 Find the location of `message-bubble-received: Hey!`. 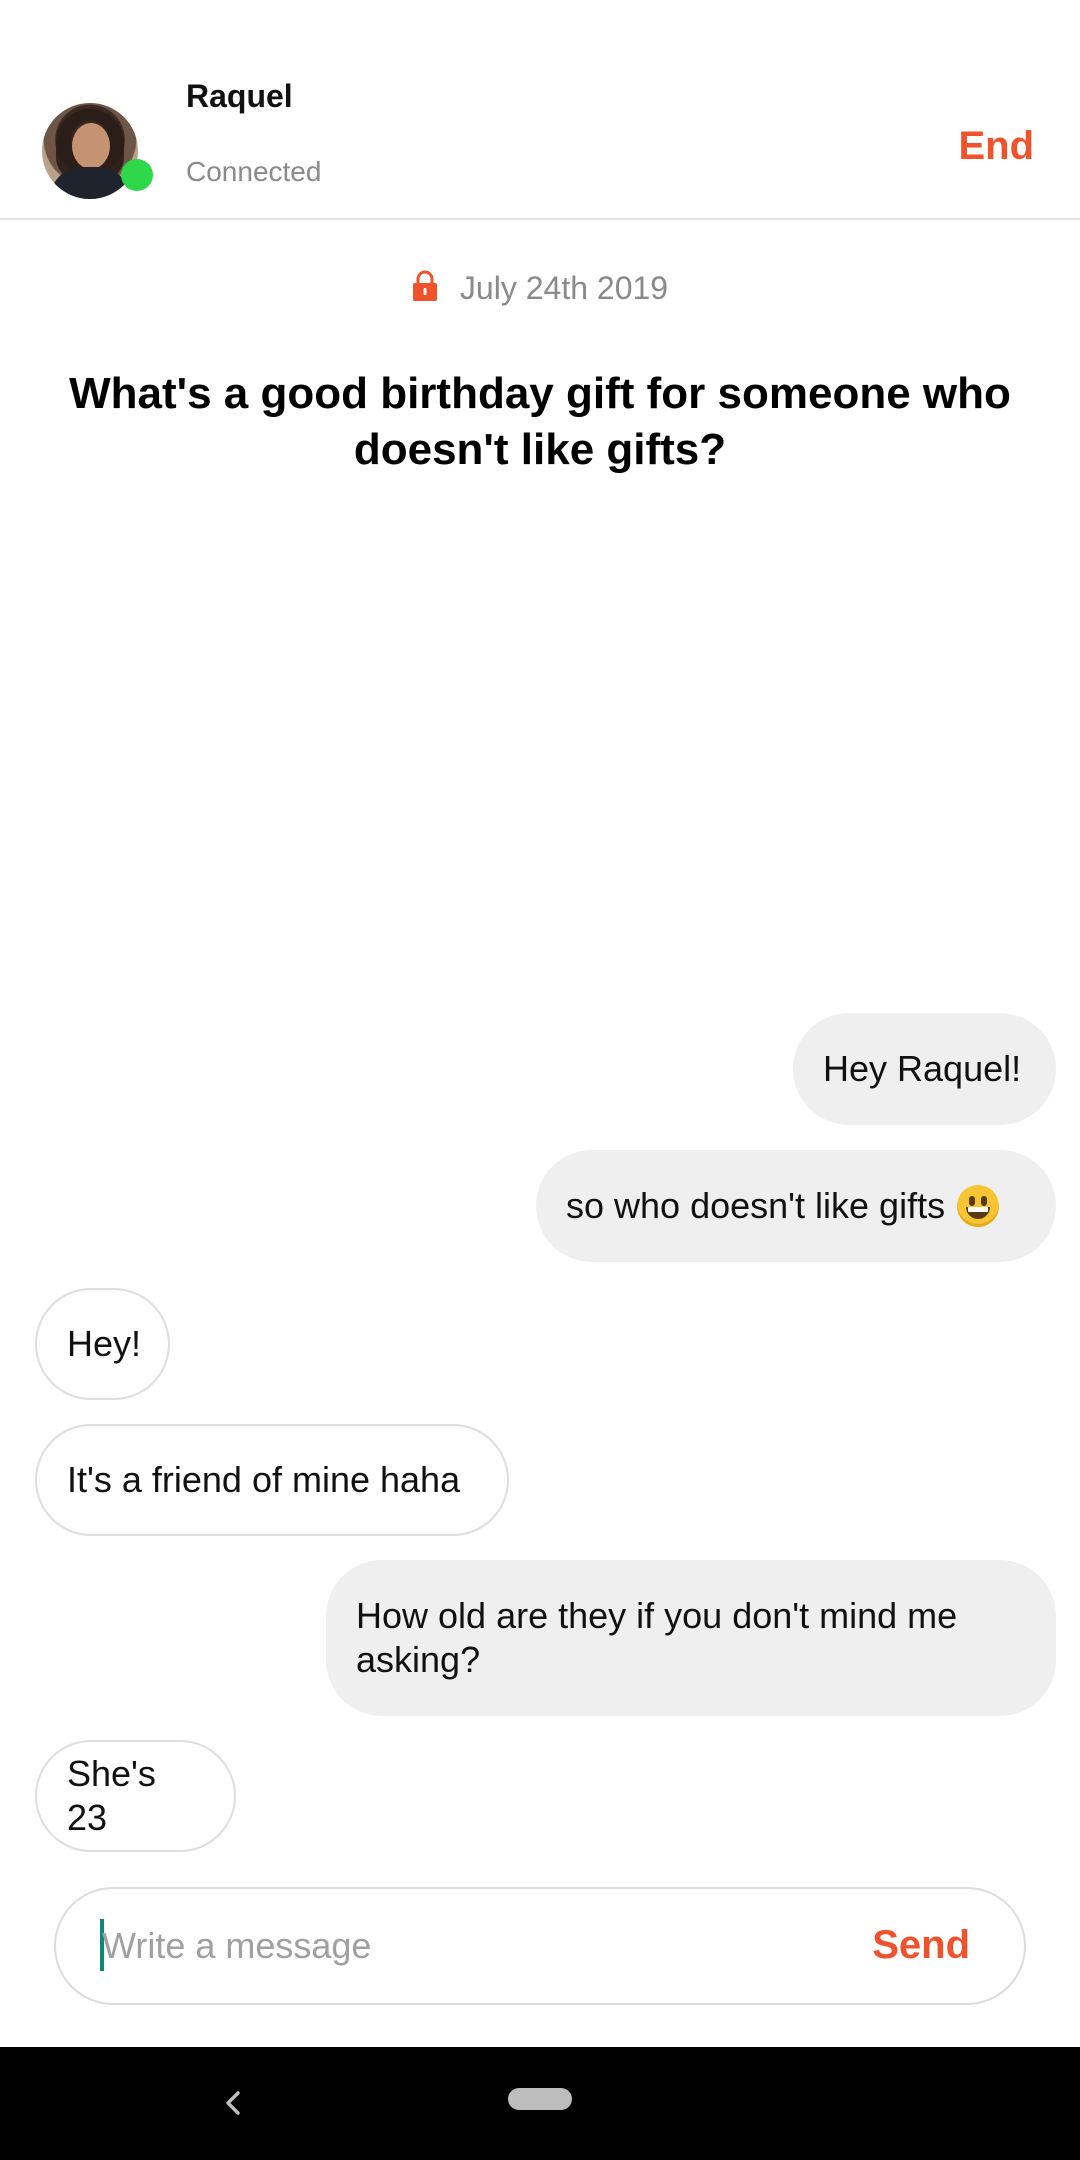

message-bubble-received: Hey! is located at coordinates (102, 1344).